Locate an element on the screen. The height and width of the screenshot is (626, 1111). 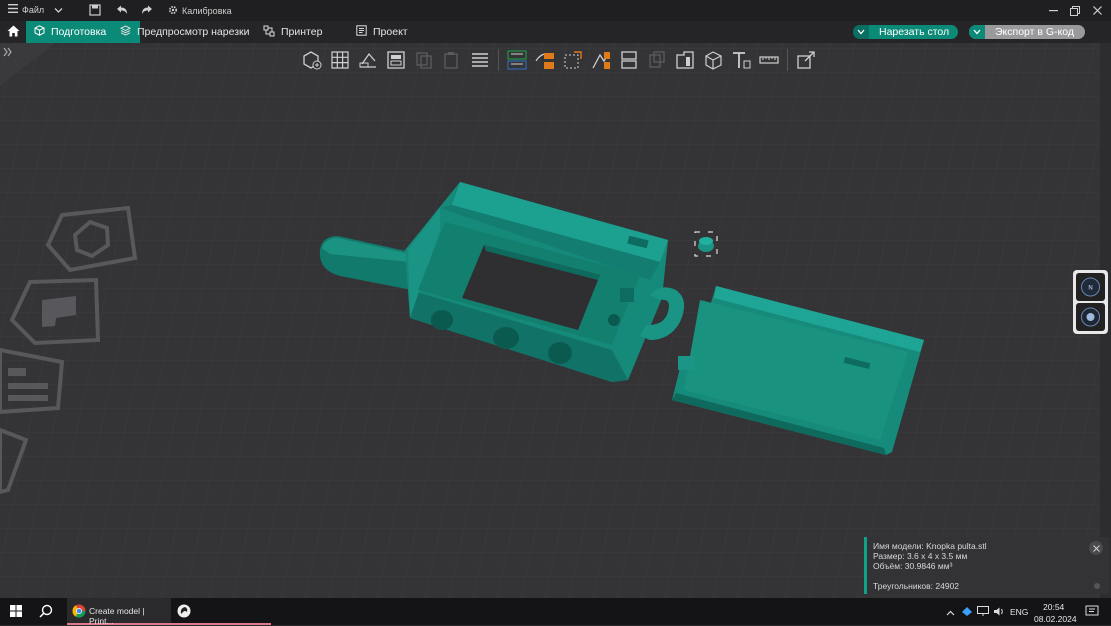
scale-icon is located at coordinates (573, 60).